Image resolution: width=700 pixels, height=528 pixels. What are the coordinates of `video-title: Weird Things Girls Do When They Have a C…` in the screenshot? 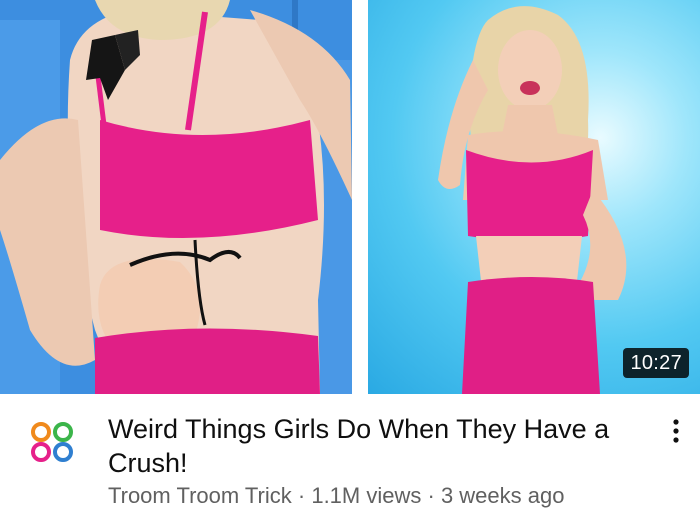 It's located at (373, 446).